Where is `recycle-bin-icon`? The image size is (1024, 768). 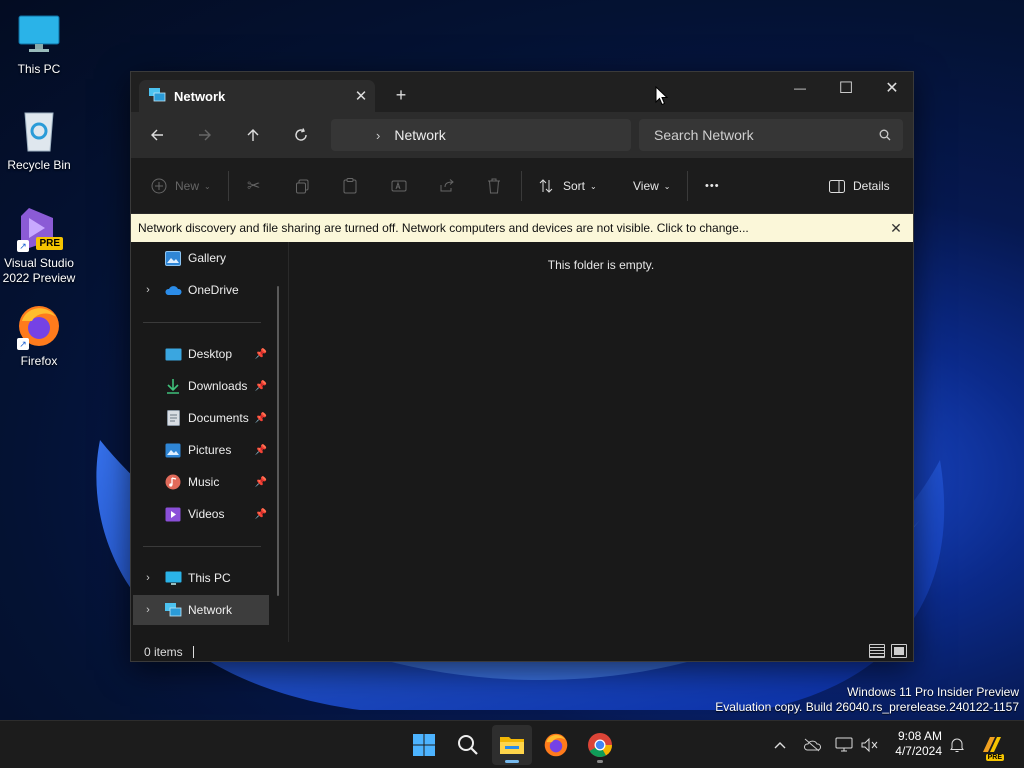 recycle-bin-icon is located at coordinates (39, 130).